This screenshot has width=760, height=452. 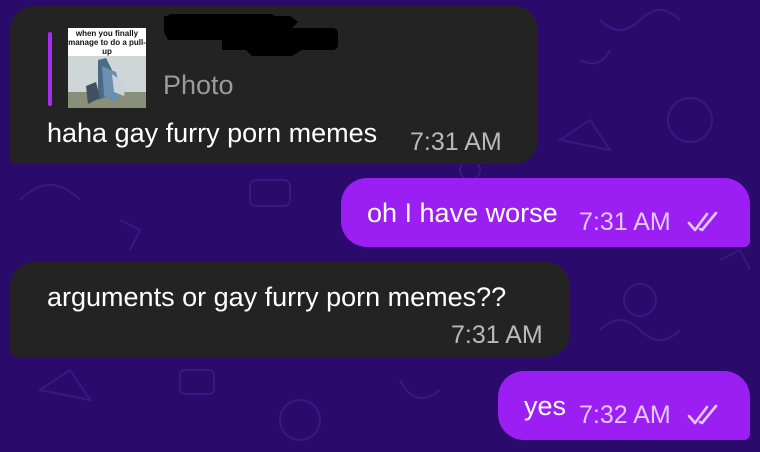 I want to click on message-text: oh I have worse, so click(x=462, y=213).